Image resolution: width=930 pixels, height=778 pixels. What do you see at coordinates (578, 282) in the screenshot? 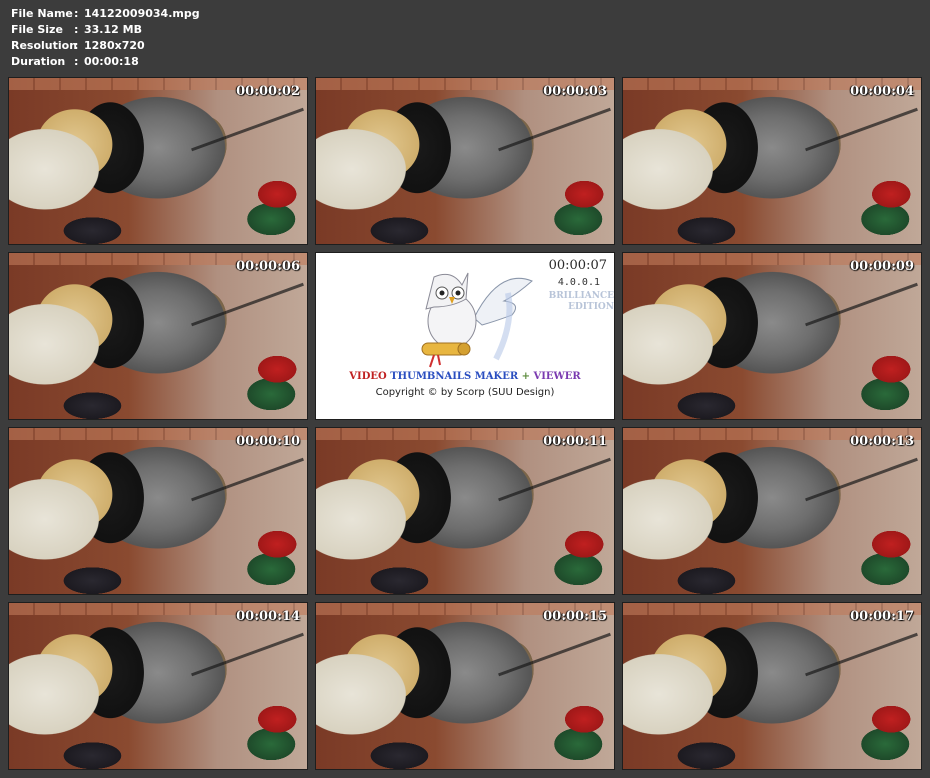
I see `version-label: 4.0.0.1` at bounding box center [578, 282].